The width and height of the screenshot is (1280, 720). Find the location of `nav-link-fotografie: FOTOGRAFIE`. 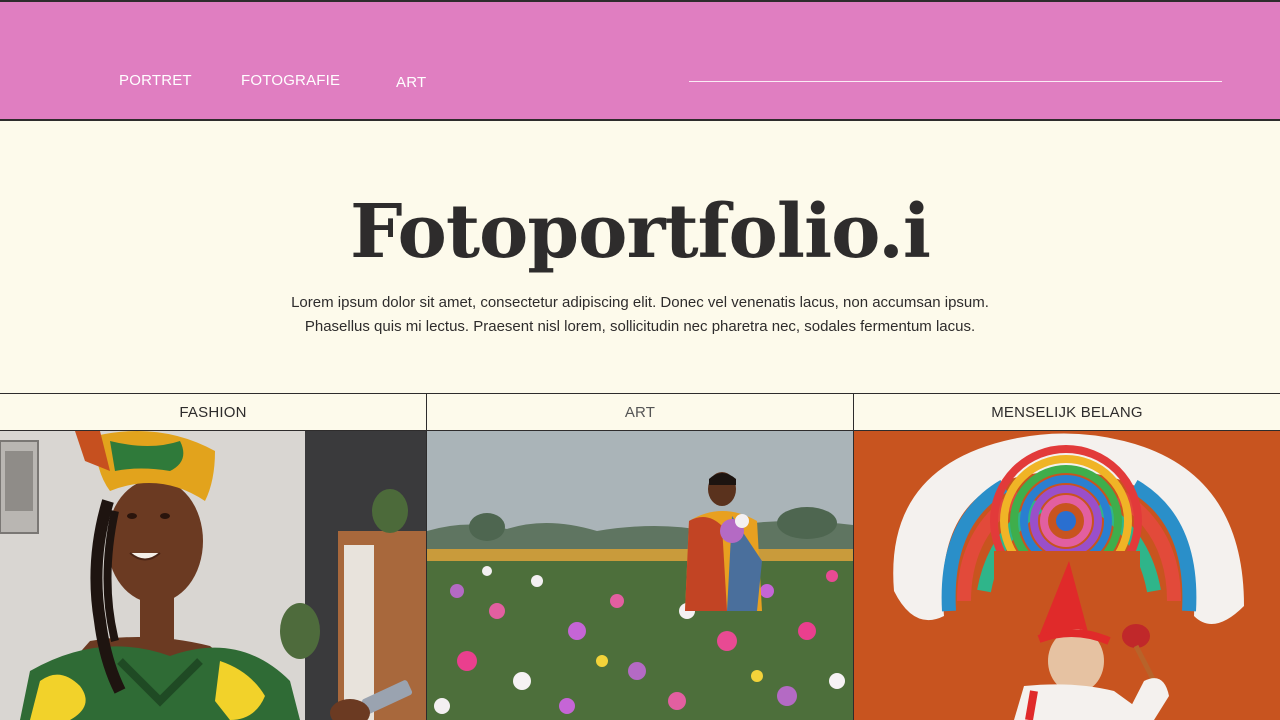

nav-link-fotografie: FOTOGRAFIE is located at coordinates (290, 80).